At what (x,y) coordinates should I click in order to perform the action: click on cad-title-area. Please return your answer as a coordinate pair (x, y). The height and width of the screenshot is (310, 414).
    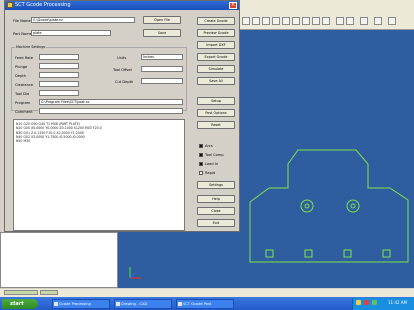
    Looking at the image, I should click on (325, 6).